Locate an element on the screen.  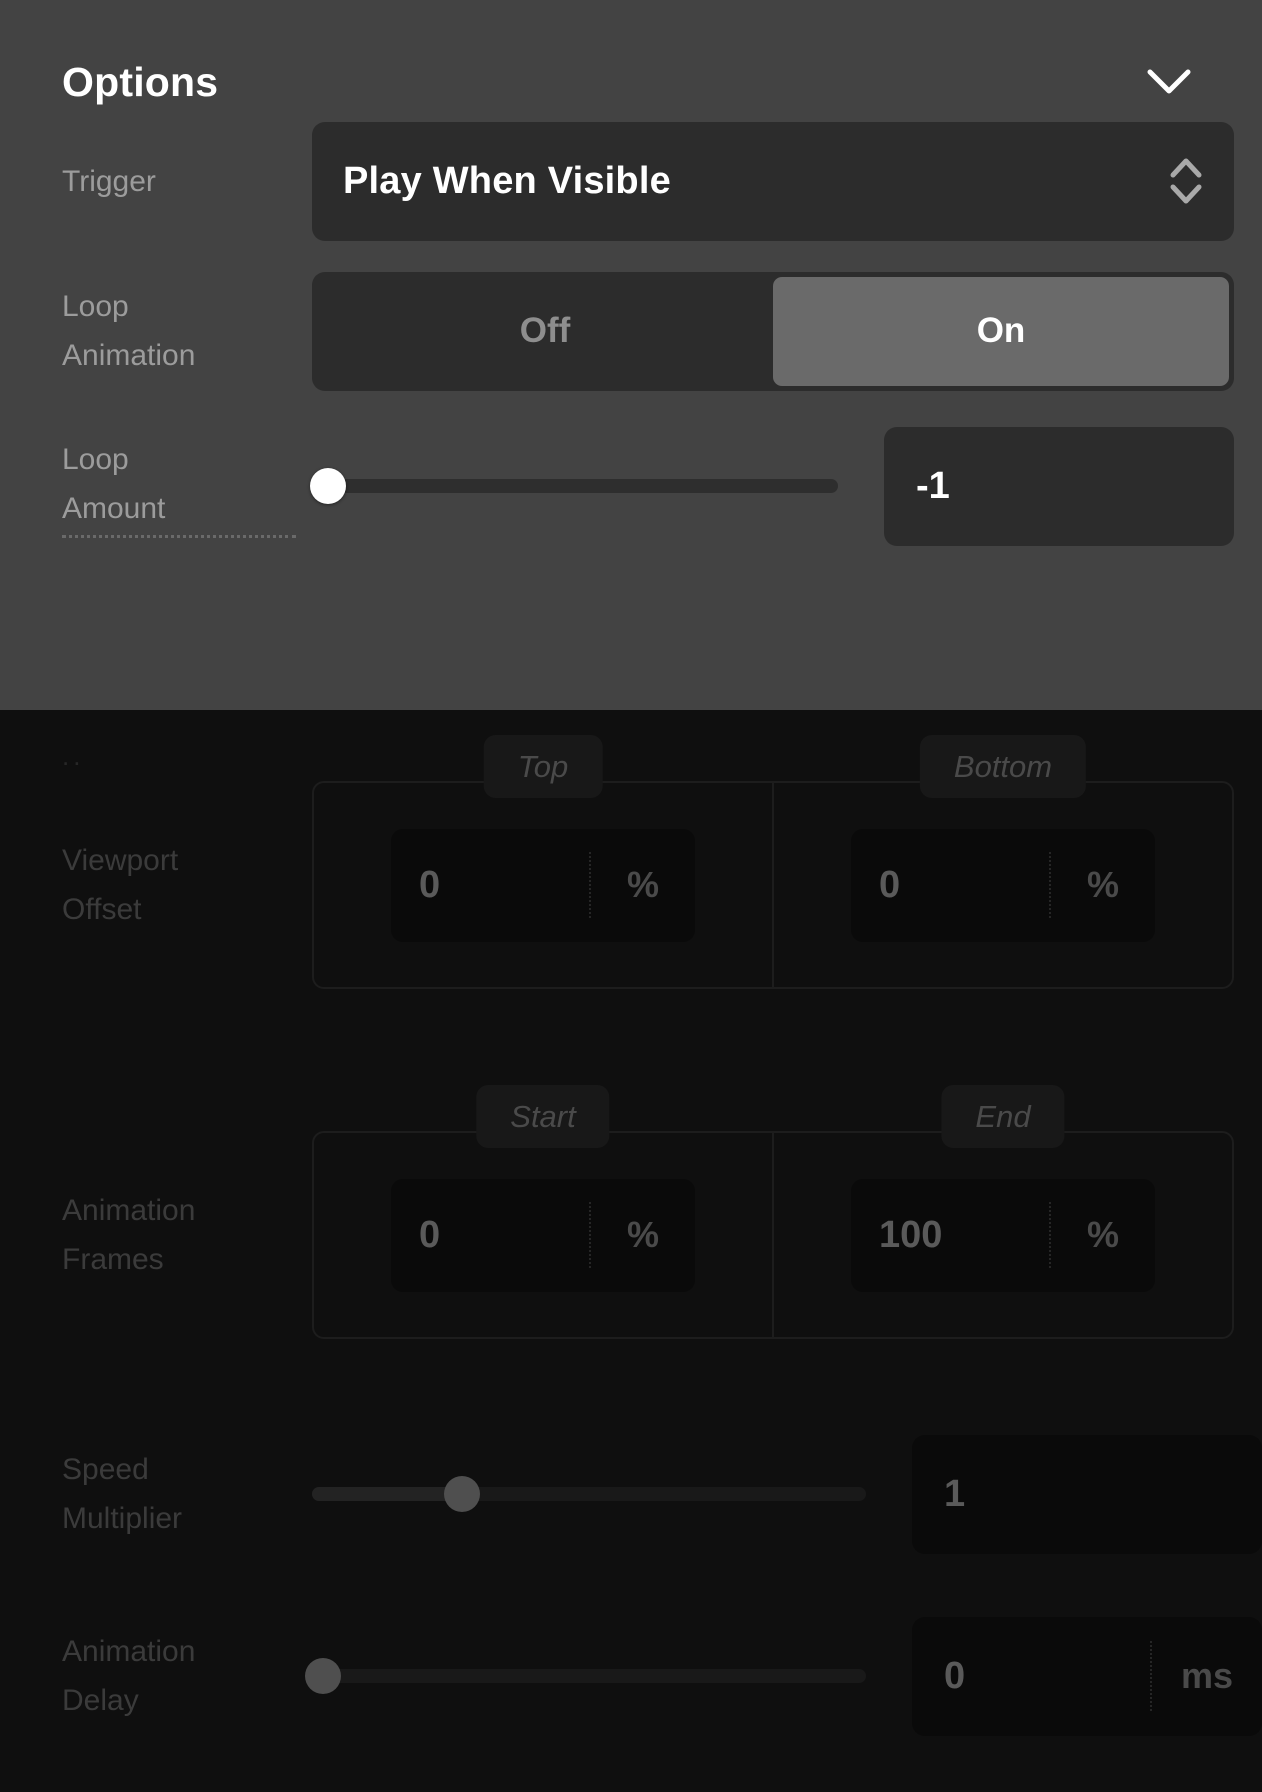
segment-off: Off is located at coordinates (545, 331).